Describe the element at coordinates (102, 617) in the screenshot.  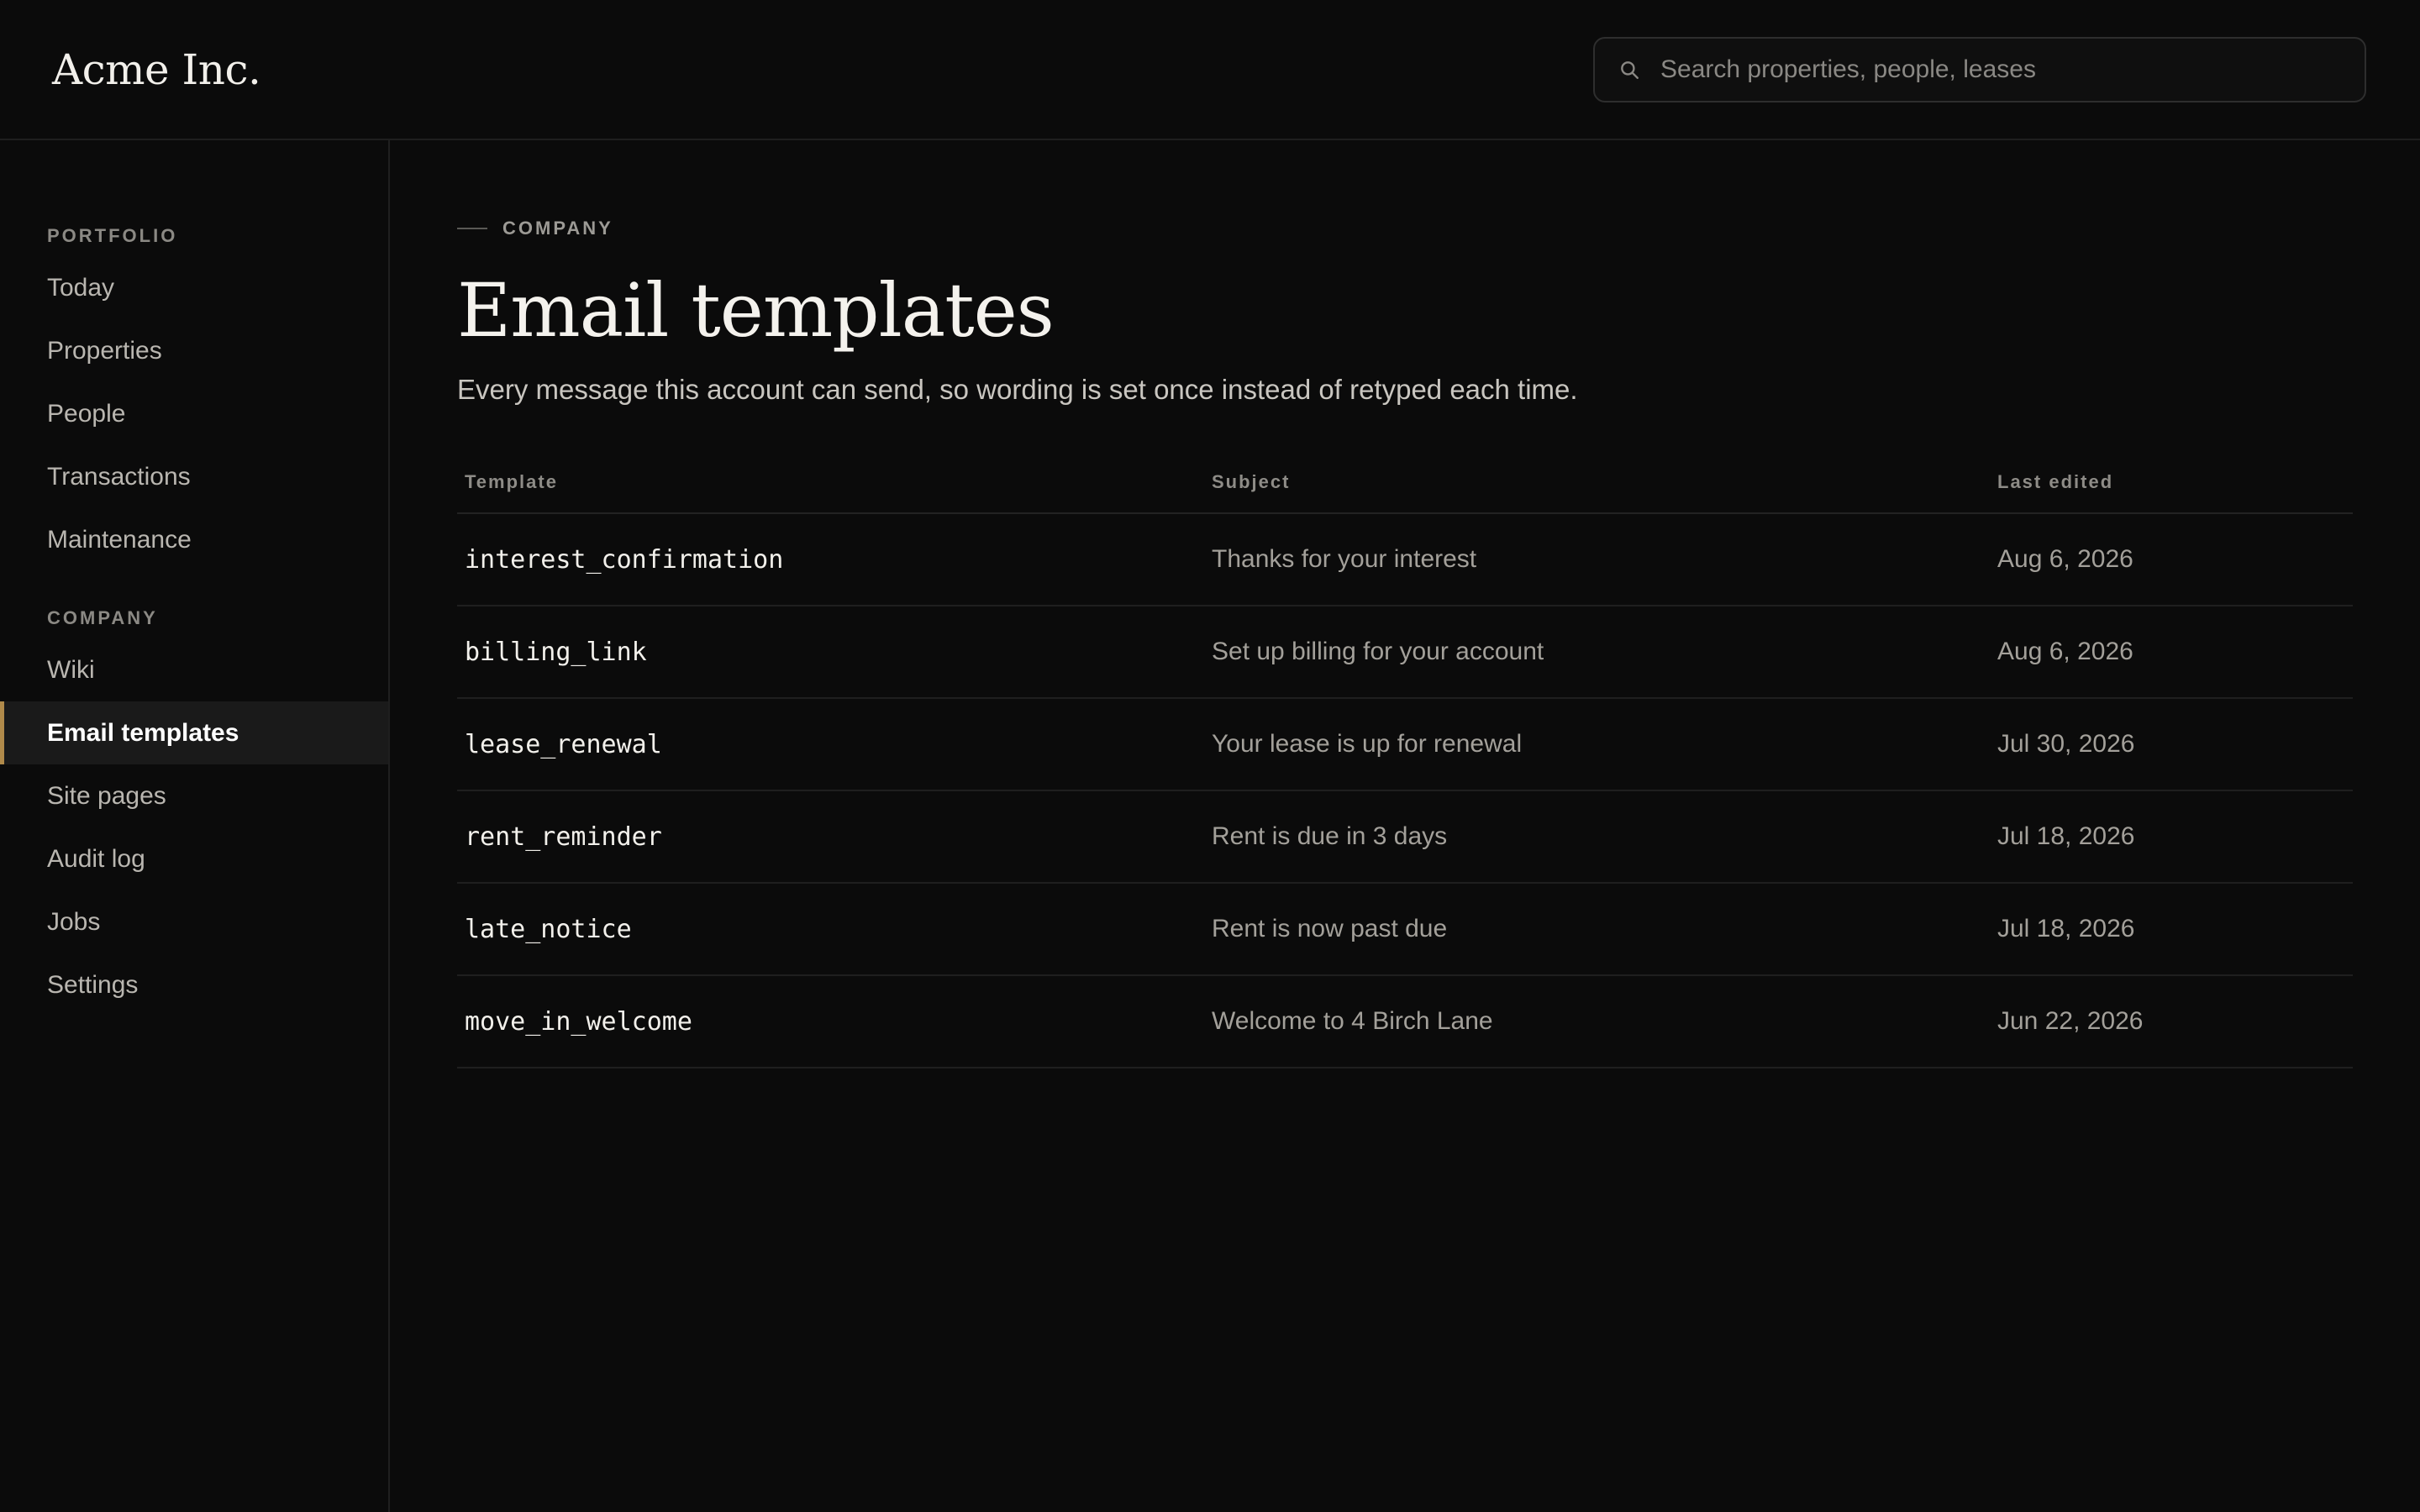
I see `sidebar-section-label: COMPANY` at that location.